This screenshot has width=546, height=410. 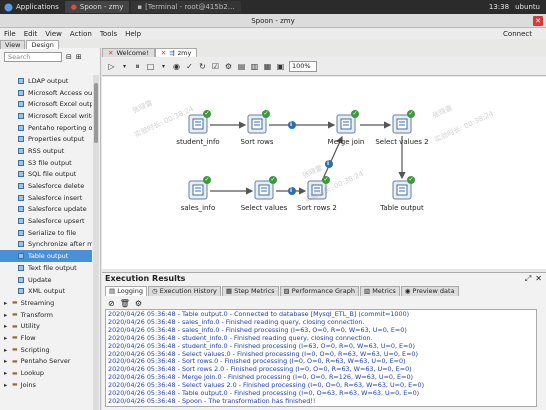 I want to click on replay-icon: ↻, so click(x=202, y=66).